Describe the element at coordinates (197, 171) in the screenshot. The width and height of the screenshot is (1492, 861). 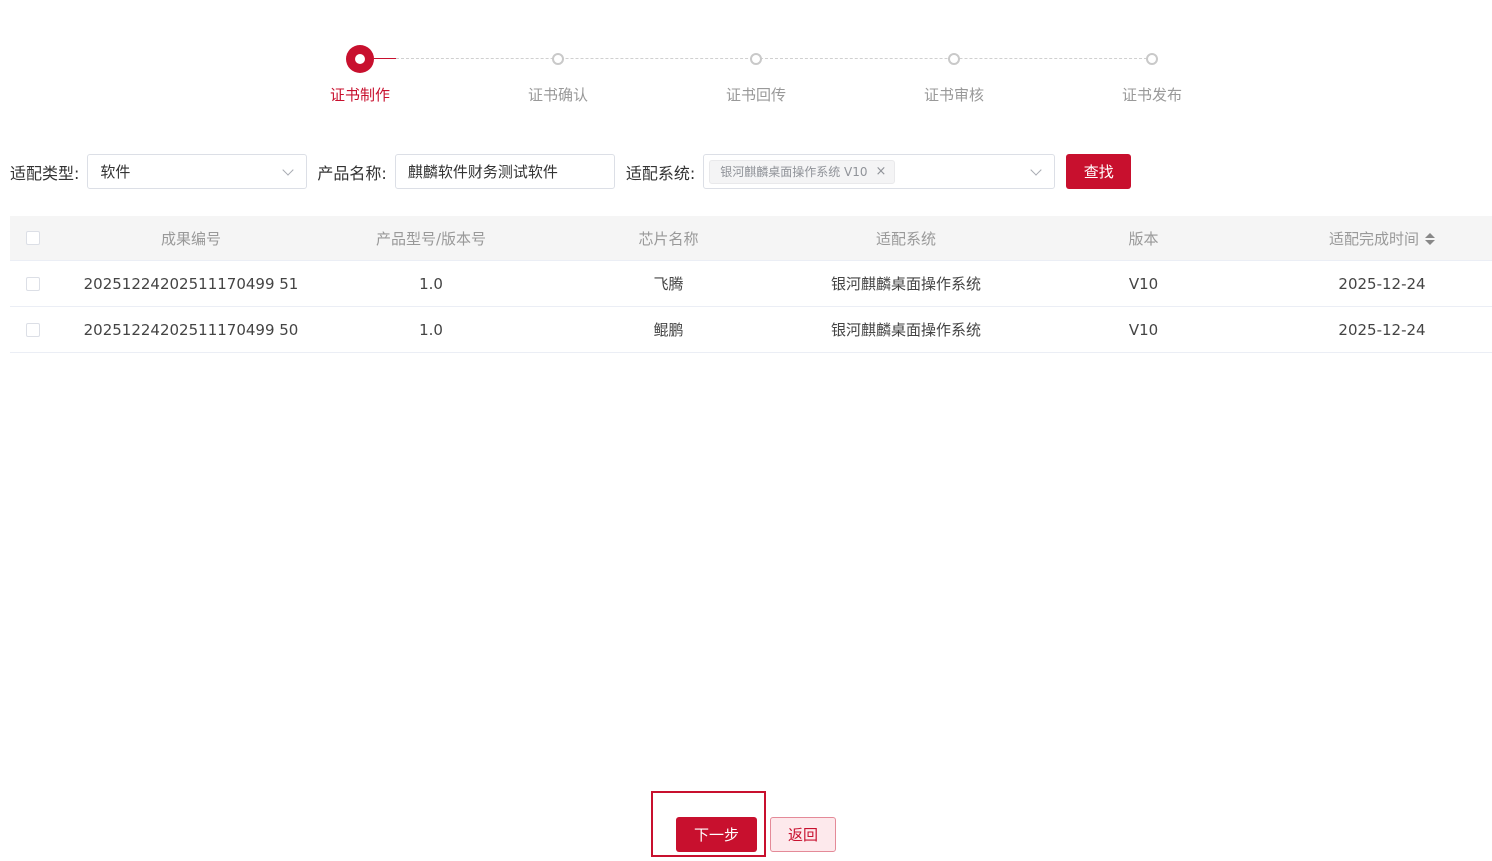
I see `type-select: 软件` at that location.